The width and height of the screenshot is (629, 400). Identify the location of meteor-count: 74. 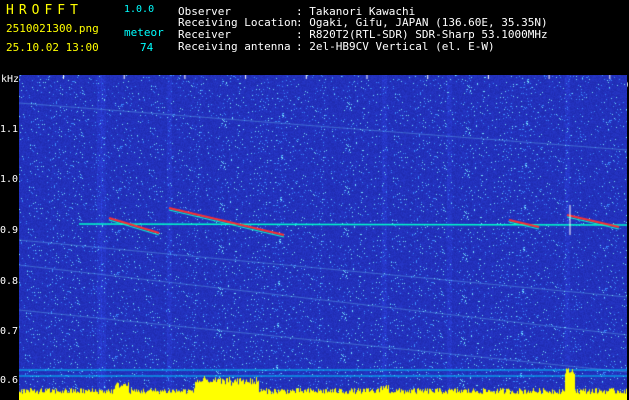
(147, 47).